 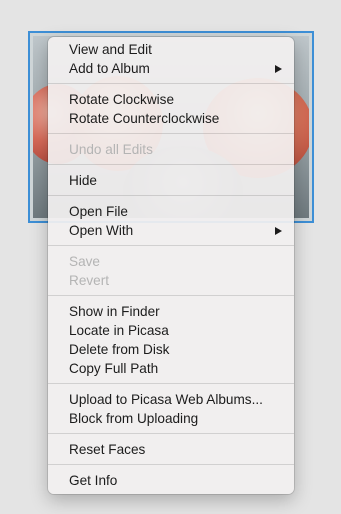 I want to click on menu-item-label: Get Info, so click(x=93, y=480).